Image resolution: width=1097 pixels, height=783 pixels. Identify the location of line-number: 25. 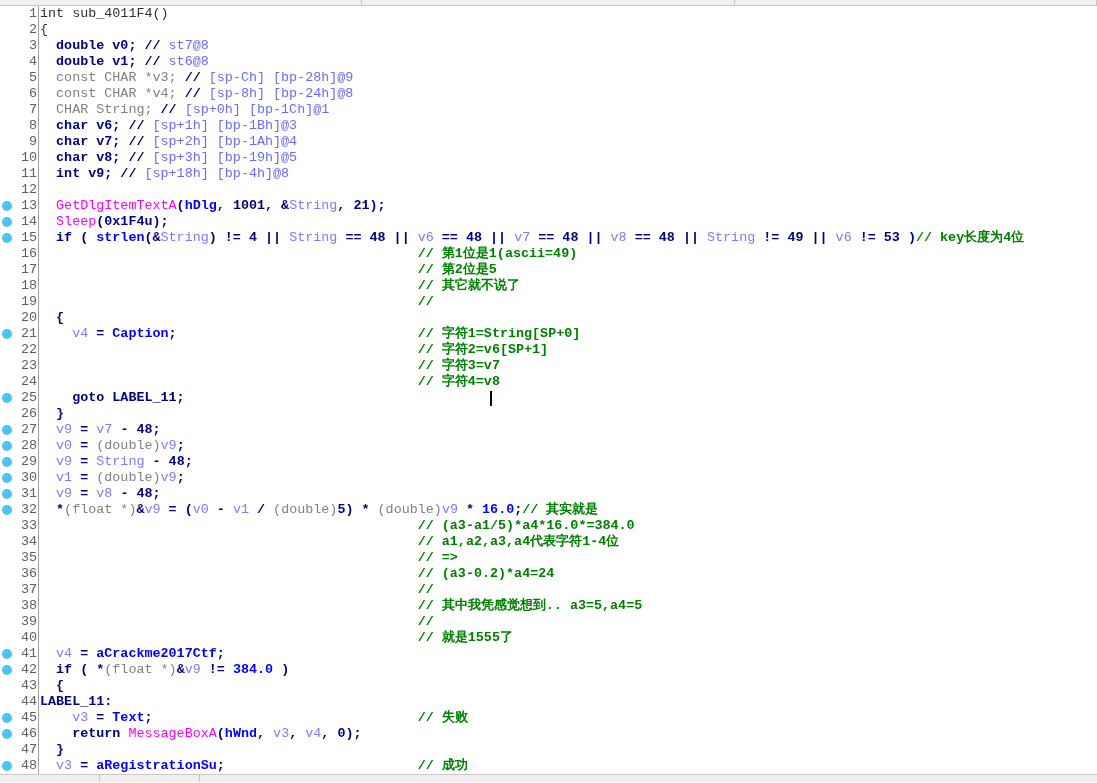
(28, 398).